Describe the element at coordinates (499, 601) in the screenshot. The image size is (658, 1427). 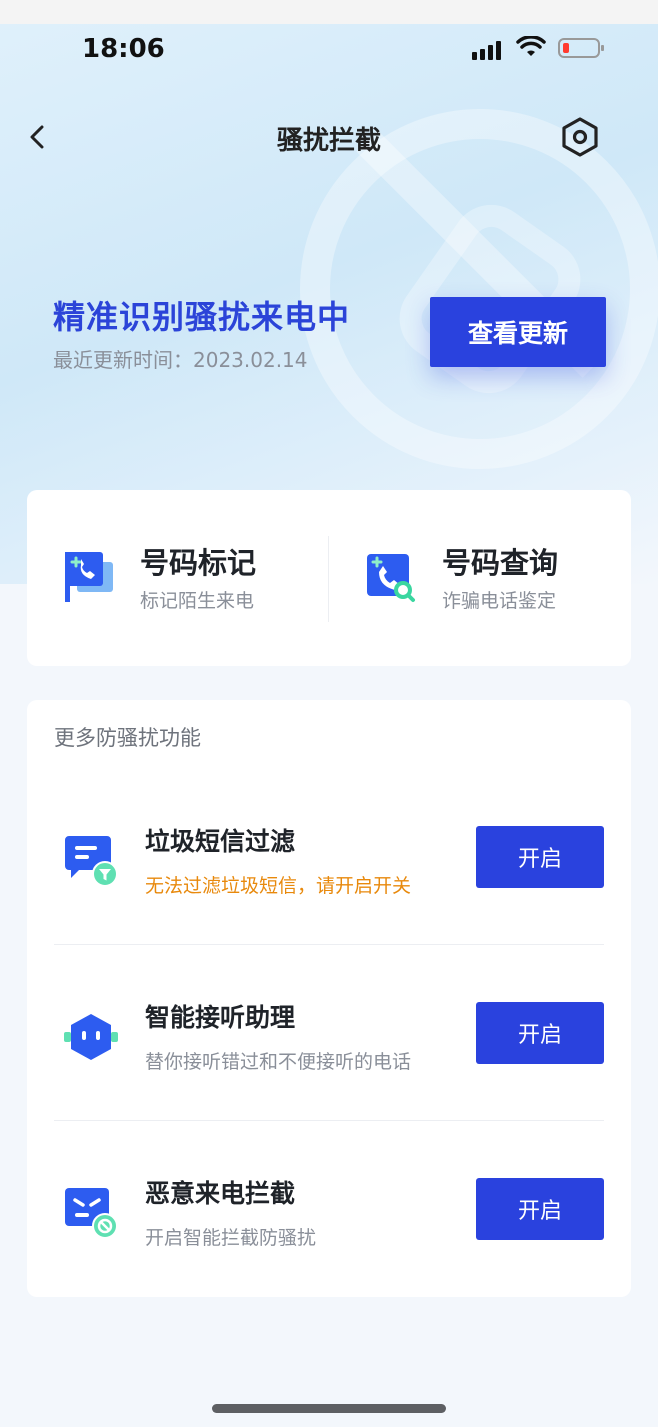
I see `number-query-subtitle: 诈骗电话鉴定` at that location.